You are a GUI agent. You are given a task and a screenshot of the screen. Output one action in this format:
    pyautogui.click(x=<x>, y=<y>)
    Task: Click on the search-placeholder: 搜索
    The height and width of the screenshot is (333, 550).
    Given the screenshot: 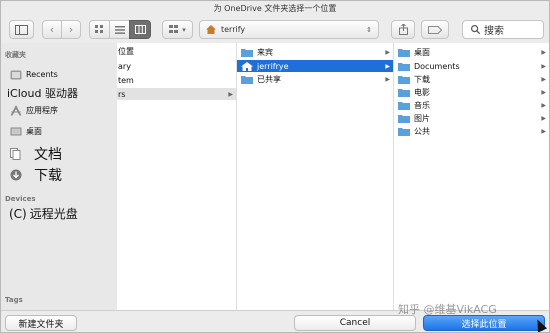 What is the action you would take?
    pyautogui.click(x=494, y=31)
    